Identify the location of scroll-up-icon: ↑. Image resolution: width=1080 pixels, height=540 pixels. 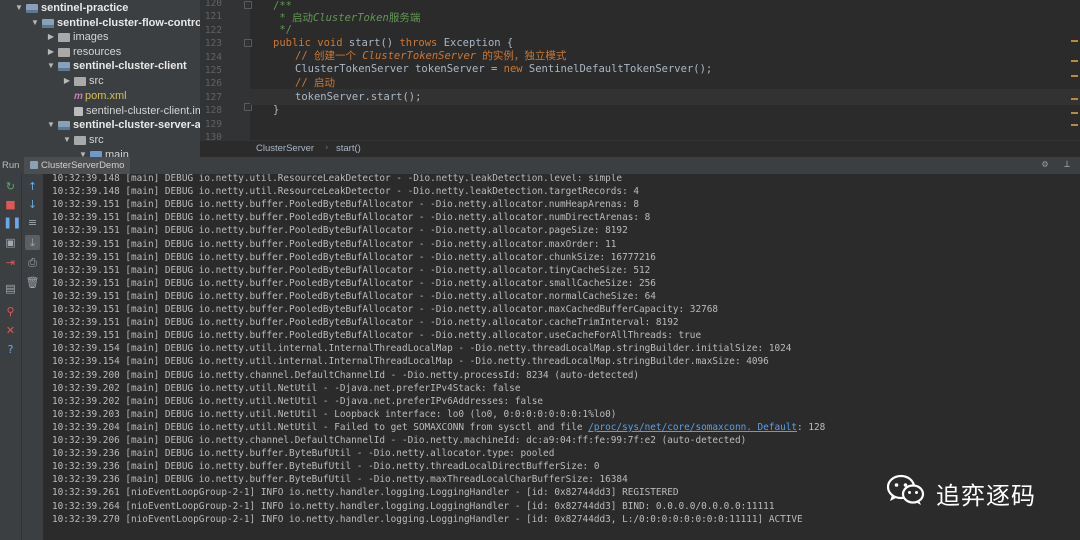
(32, 186).